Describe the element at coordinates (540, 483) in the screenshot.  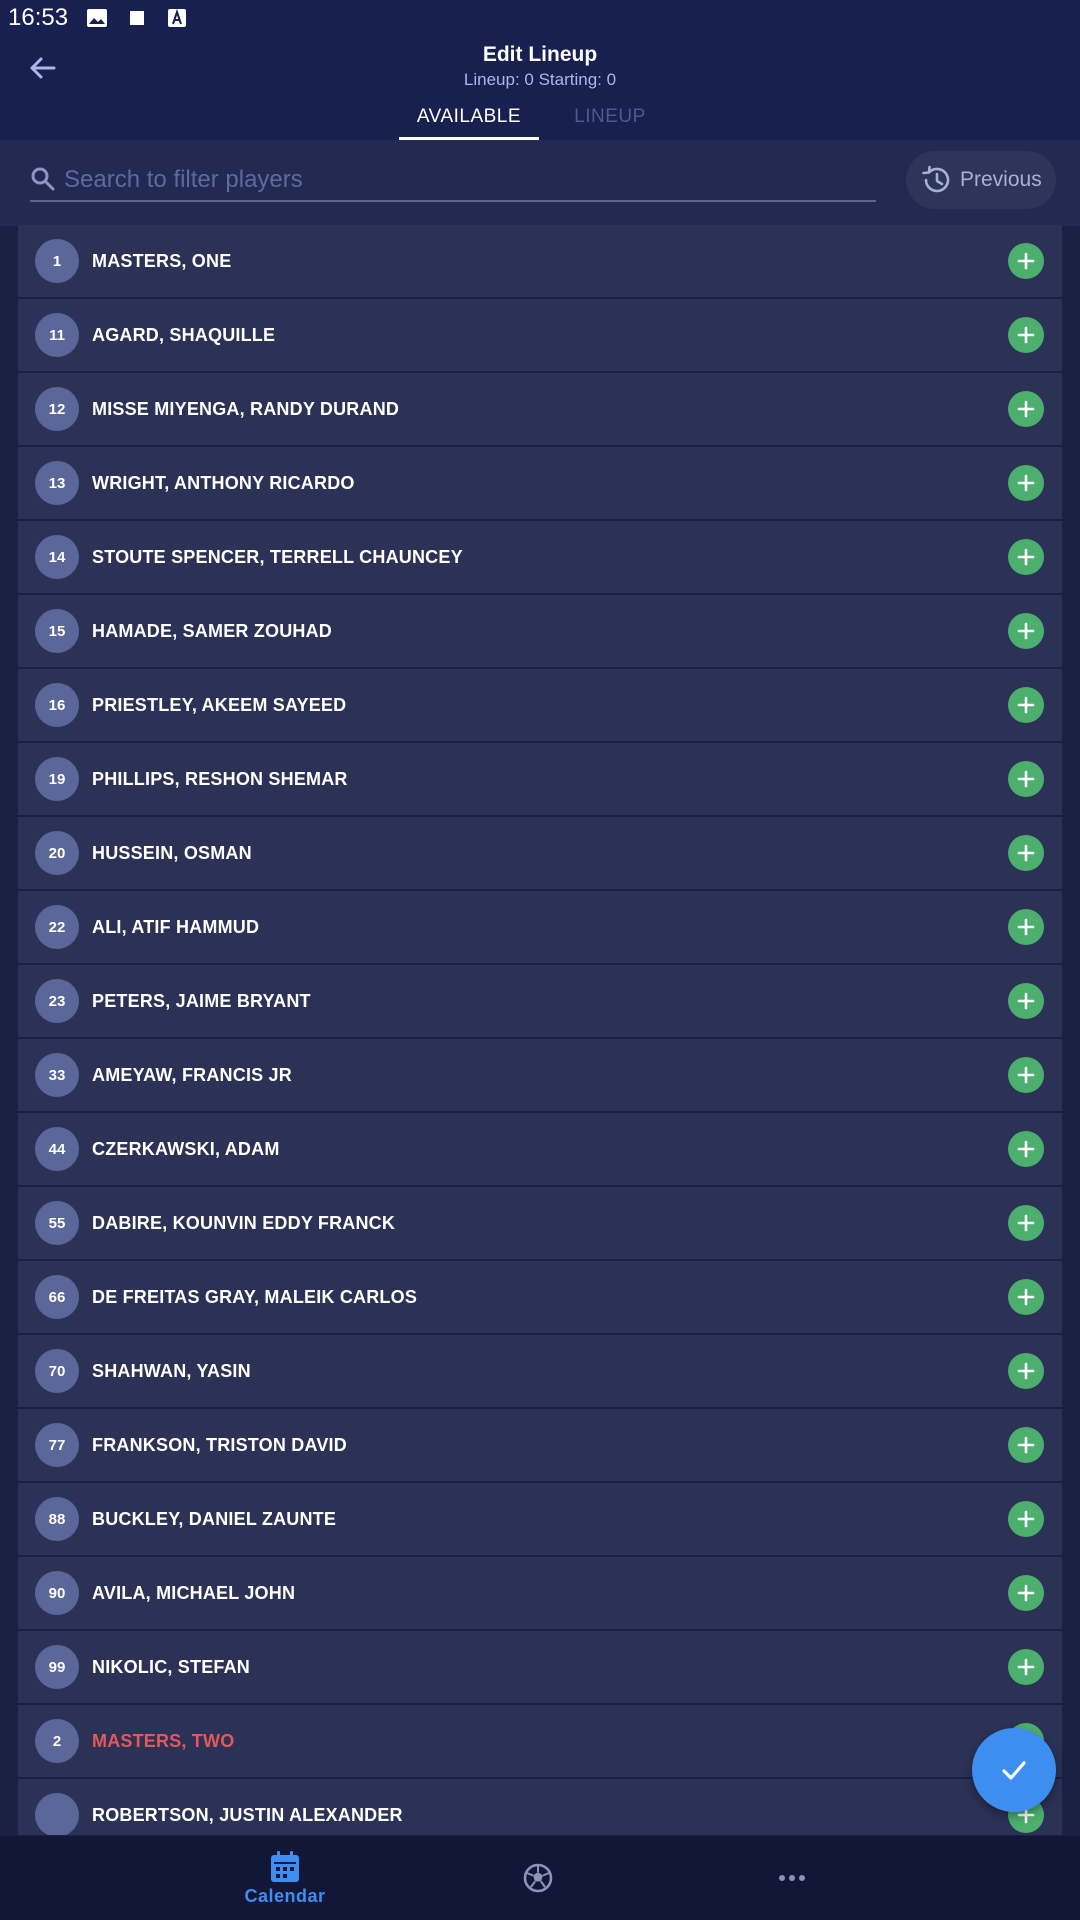
I see `player-row: 13 WRIGHT, ANTHONY RICARDO` at that location.